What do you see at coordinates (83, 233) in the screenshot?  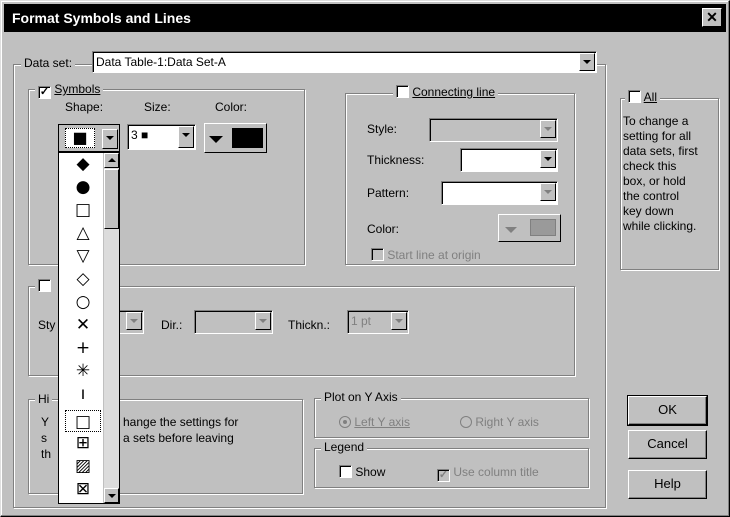 I see `list-item: △` at bounding box center [83, 233].